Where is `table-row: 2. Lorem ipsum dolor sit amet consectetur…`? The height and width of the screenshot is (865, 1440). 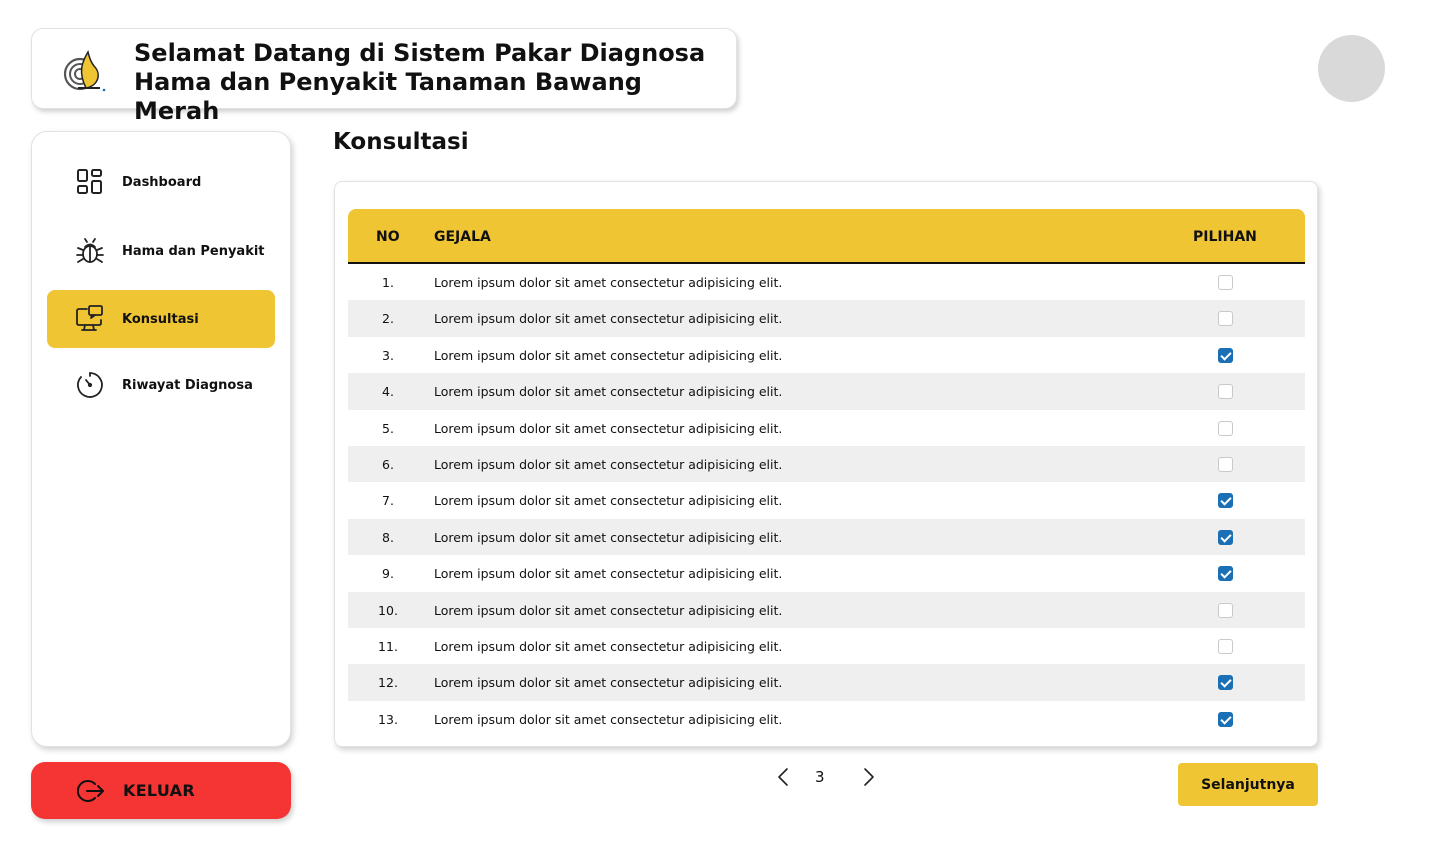 table-row: 2. Lorem ipsum dolor sit amet consectetur… is located at coordinates (826, 318).